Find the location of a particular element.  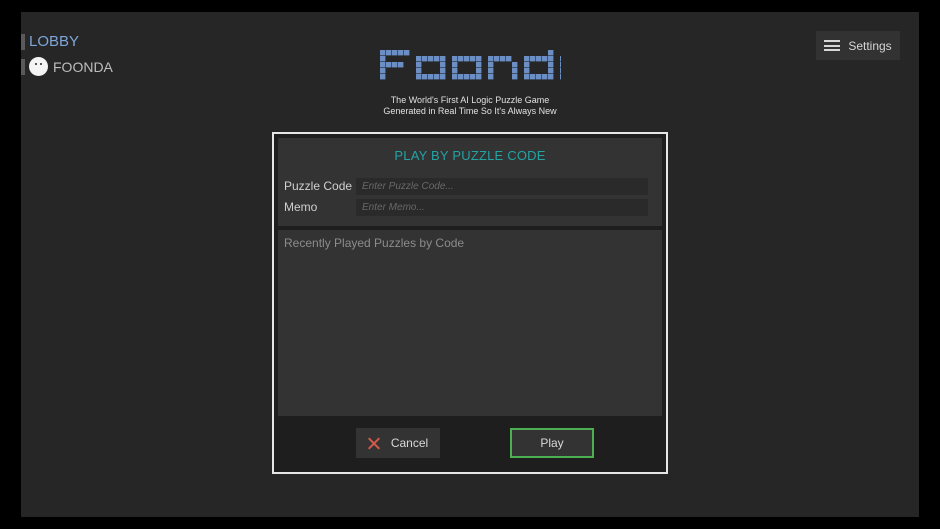

nav-lobby-link: LOBBY is located at coordinates (50, 41).